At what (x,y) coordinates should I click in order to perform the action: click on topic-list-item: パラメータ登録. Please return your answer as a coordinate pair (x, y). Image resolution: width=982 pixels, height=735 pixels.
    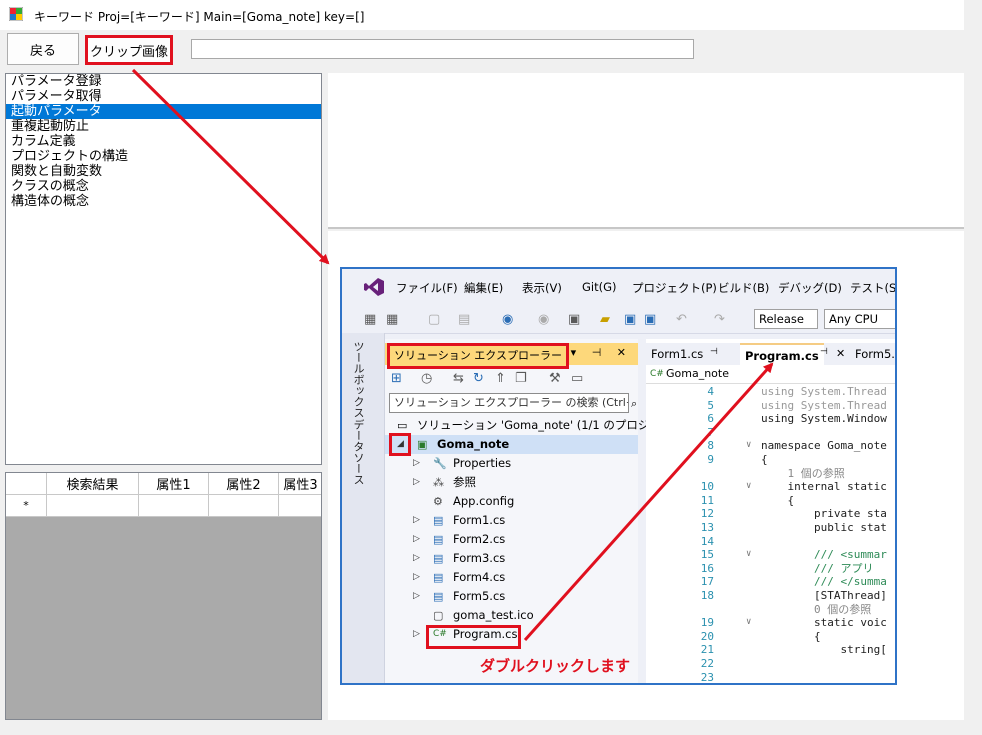
    Looking at the image, I should click on (163, 81).